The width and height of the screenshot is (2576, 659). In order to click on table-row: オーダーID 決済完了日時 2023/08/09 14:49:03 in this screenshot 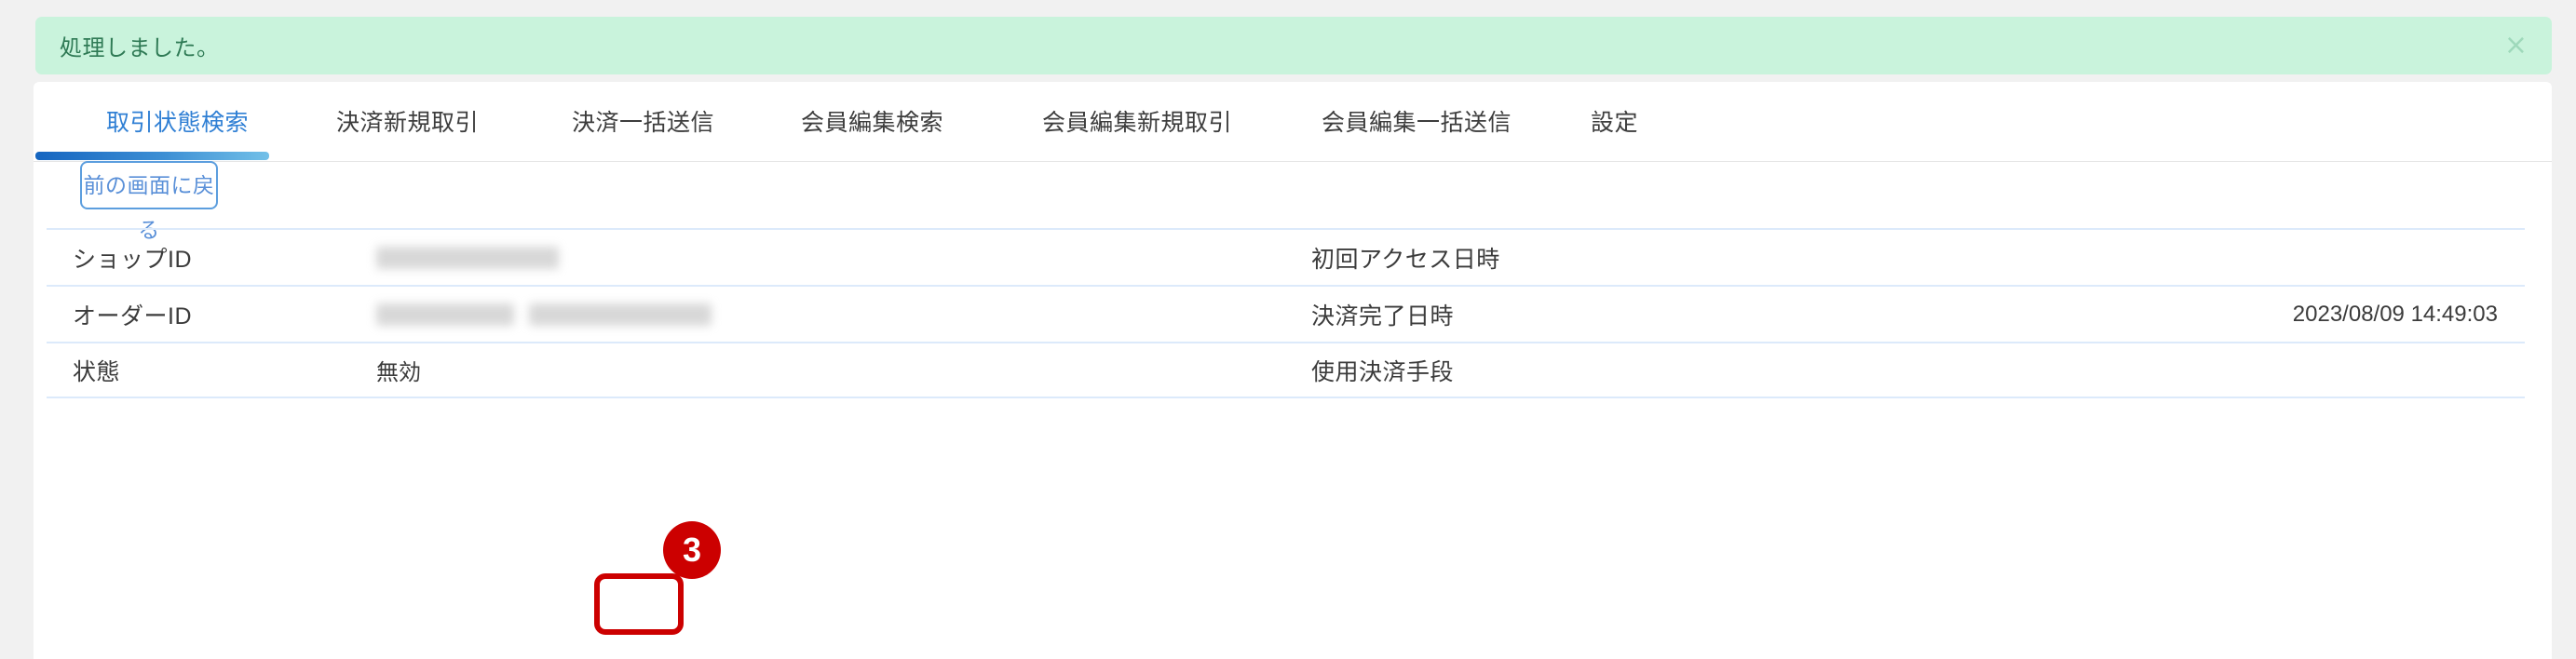, I will do `click(1286, 313)`.